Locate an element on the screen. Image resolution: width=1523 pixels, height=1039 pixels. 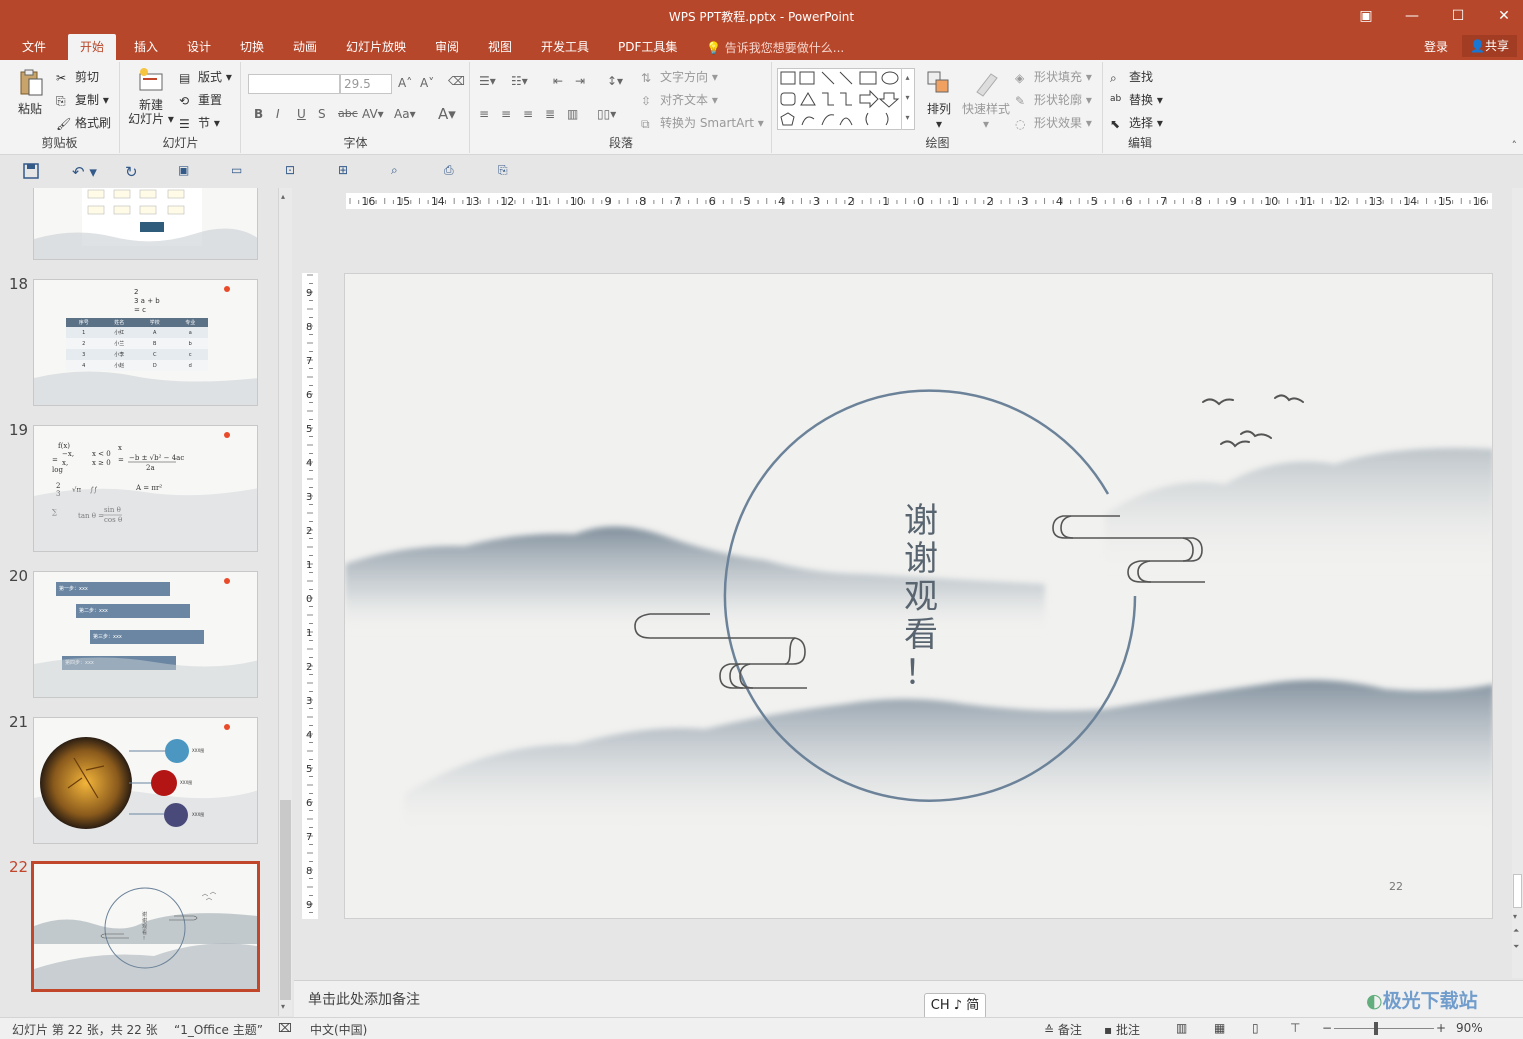
font-name-field is located at coordinates (294, 84).